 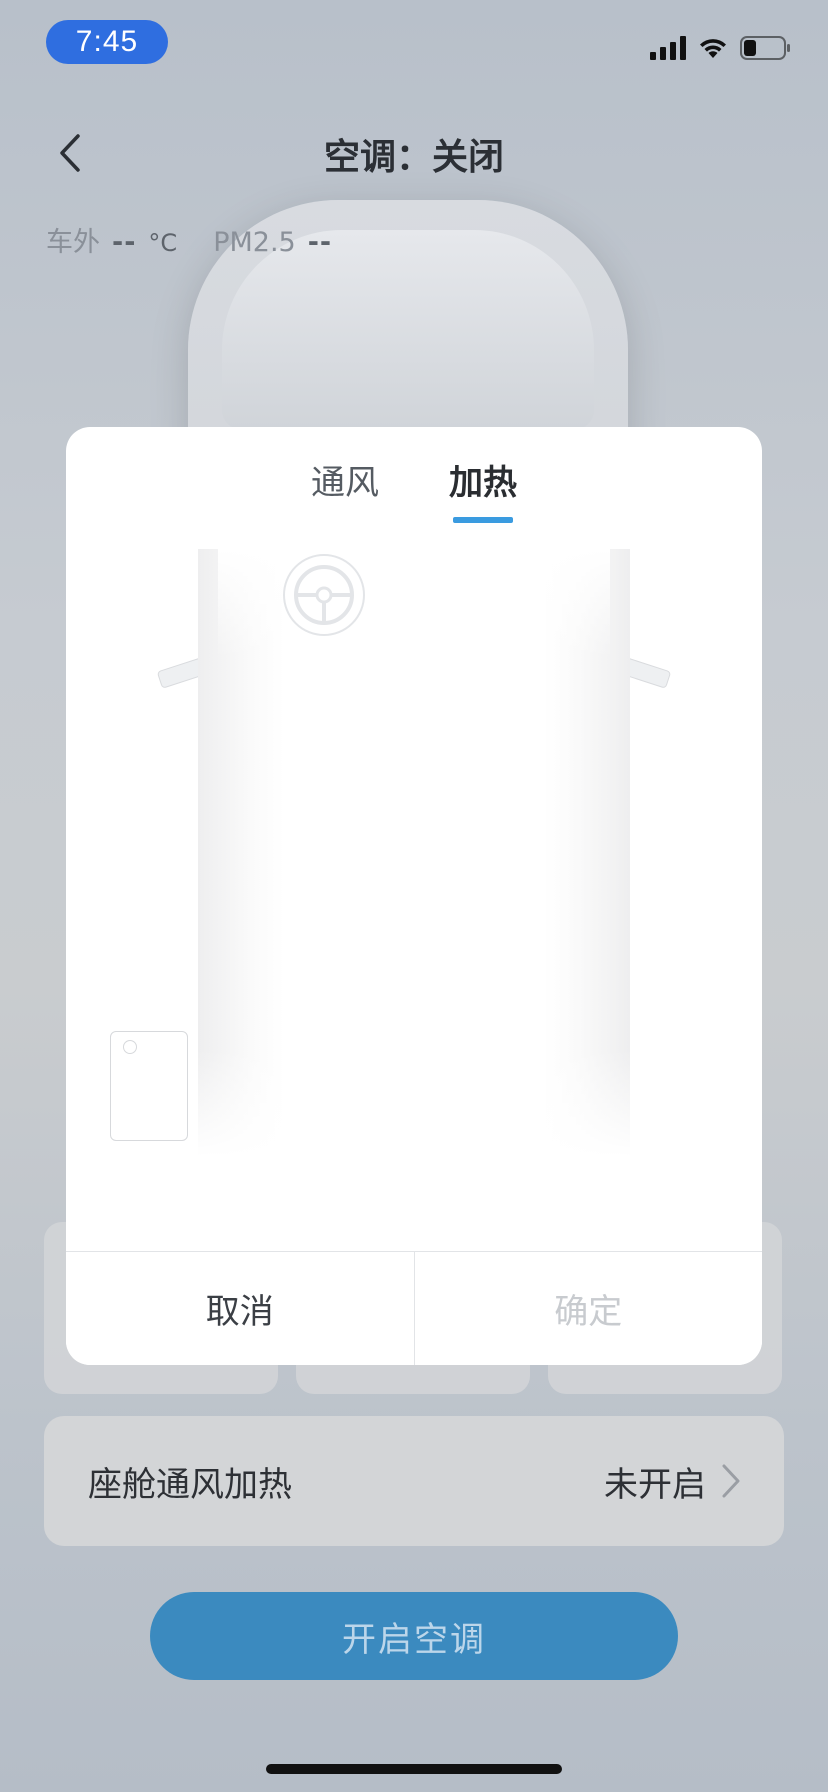 I want to click on cellular-signal-icon, so click(x=668, y=48).